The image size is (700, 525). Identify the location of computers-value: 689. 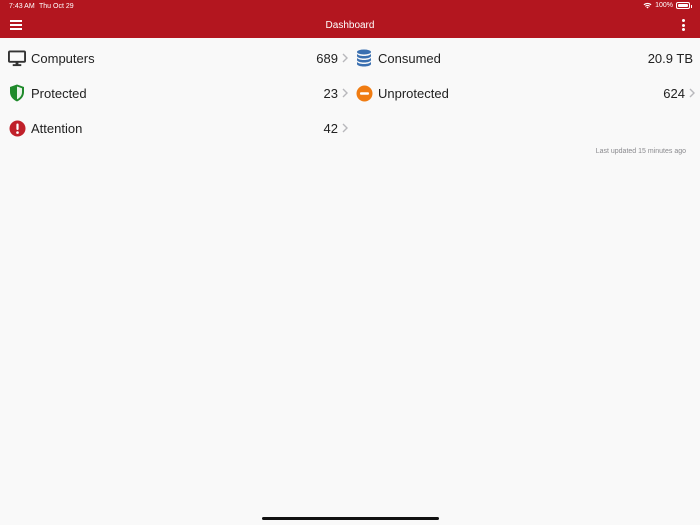
(327, 58).